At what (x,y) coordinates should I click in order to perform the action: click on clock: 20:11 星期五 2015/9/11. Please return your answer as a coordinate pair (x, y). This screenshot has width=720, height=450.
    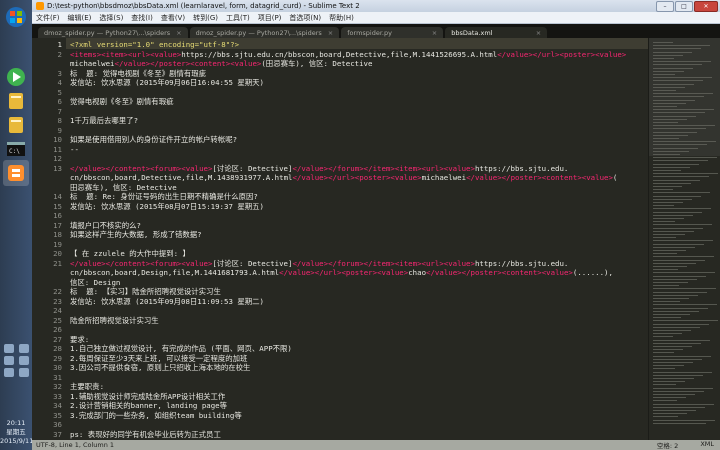
    Looking at the image, I should click on (16, 432).